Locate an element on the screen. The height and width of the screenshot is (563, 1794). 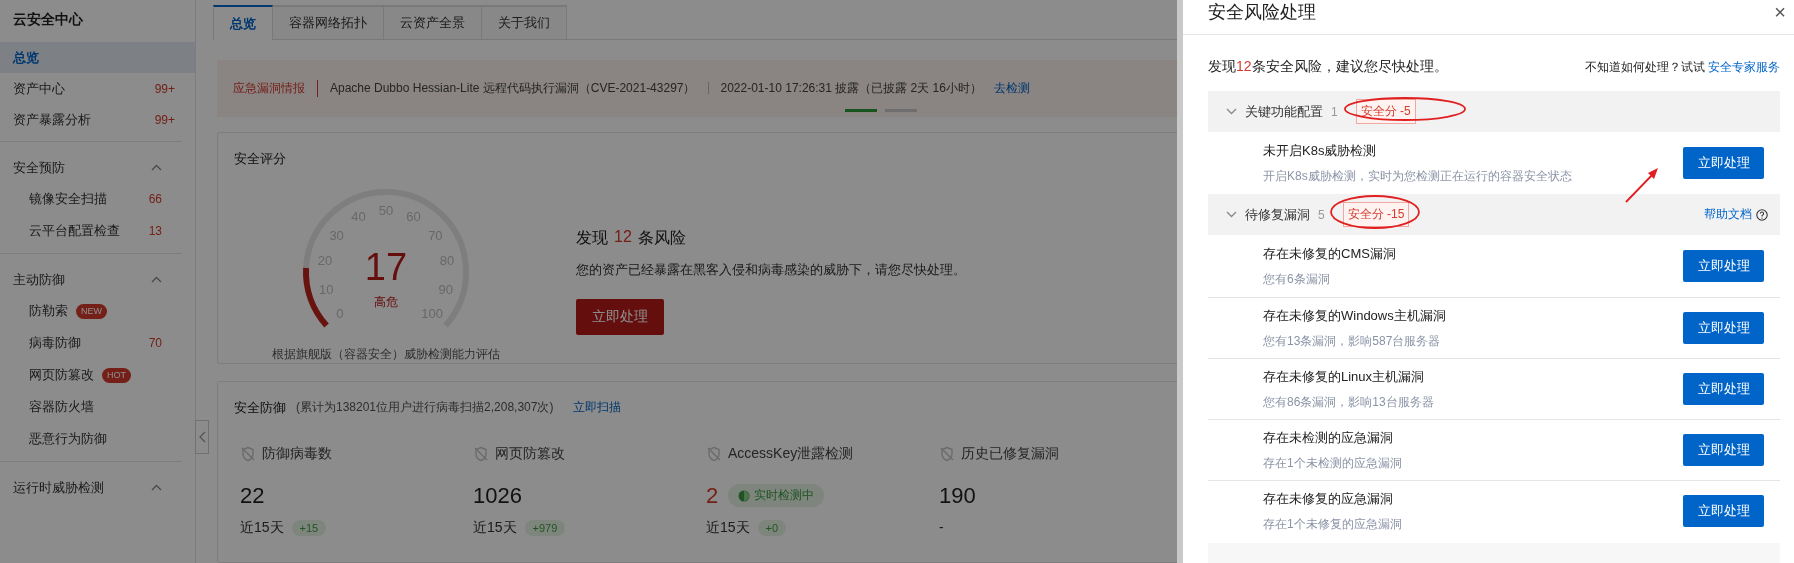
stat-value: 2 is located at coordinates (712, 495).